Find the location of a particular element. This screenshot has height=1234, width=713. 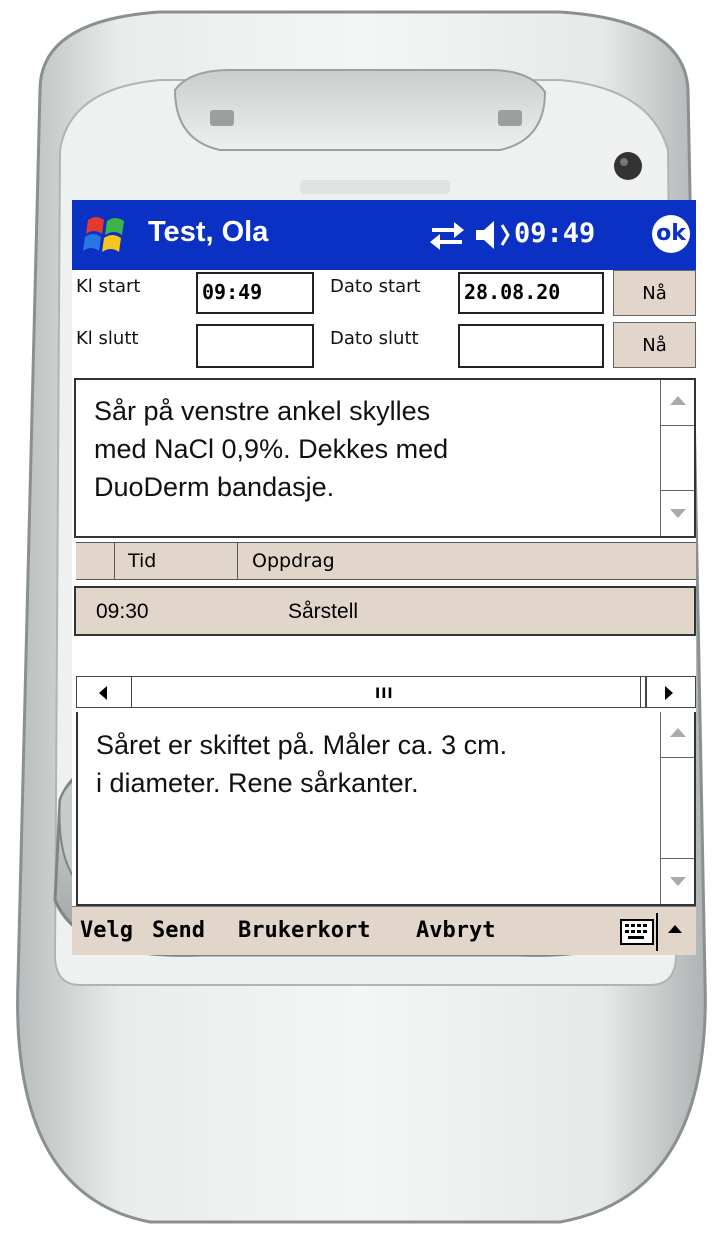

contact-title: Test, Ola is located at coordinates (208, 232).